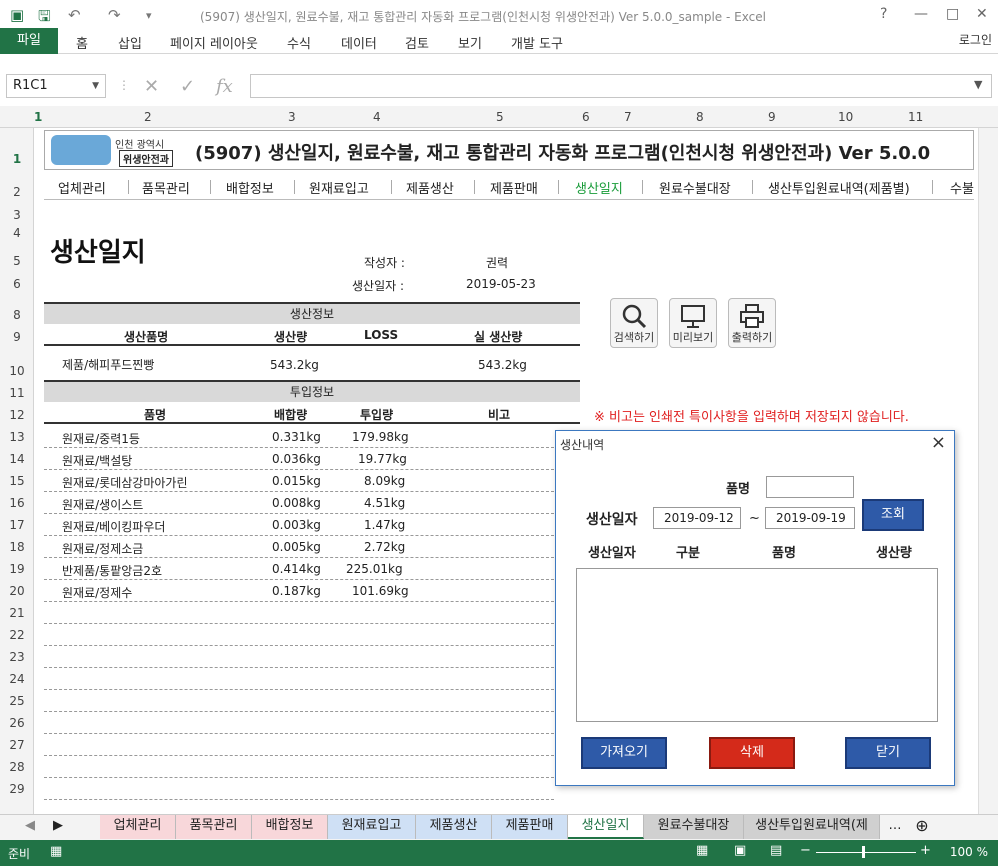 The width and height of the screenshot is (998, 866). I want to click on column-header-7: 7, so click(628, 117).